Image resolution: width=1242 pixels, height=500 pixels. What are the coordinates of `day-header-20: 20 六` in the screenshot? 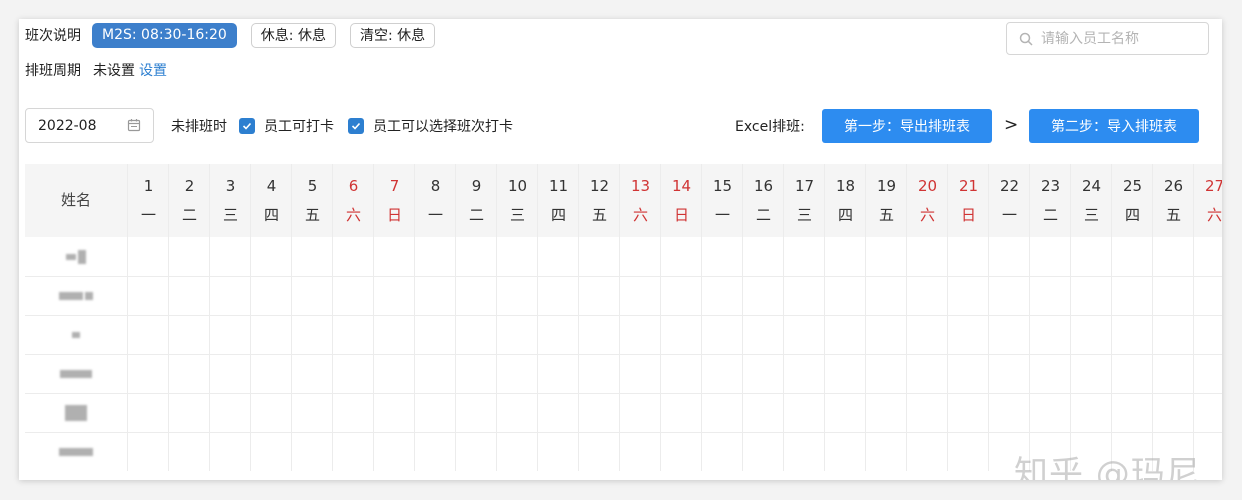 It's located at (927, 200).